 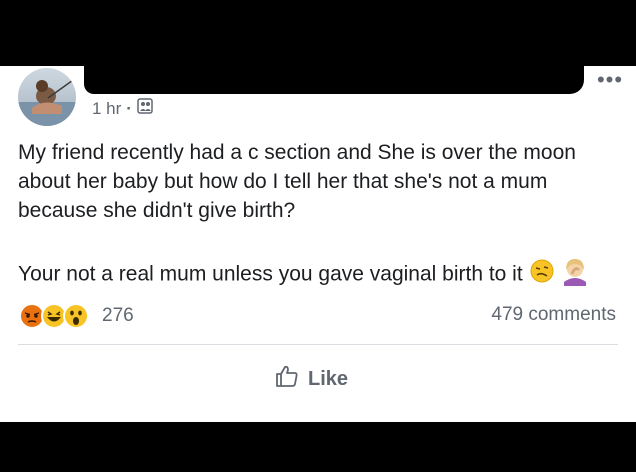 I want to click on redacted-author-name, so click(x=334, y=80).